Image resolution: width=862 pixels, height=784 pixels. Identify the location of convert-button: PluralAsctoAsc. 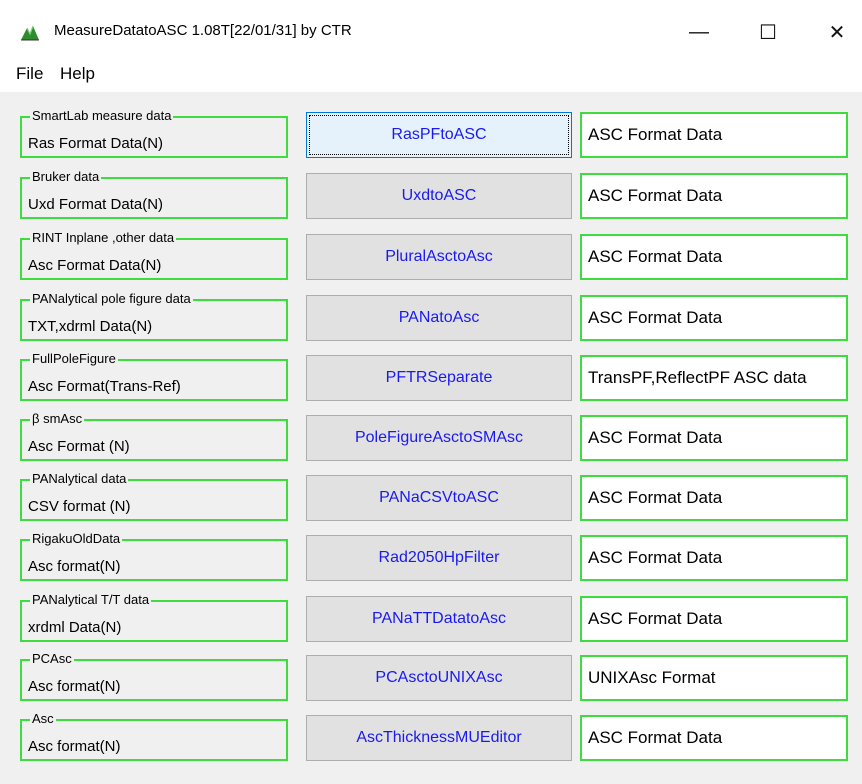
(439, 257).